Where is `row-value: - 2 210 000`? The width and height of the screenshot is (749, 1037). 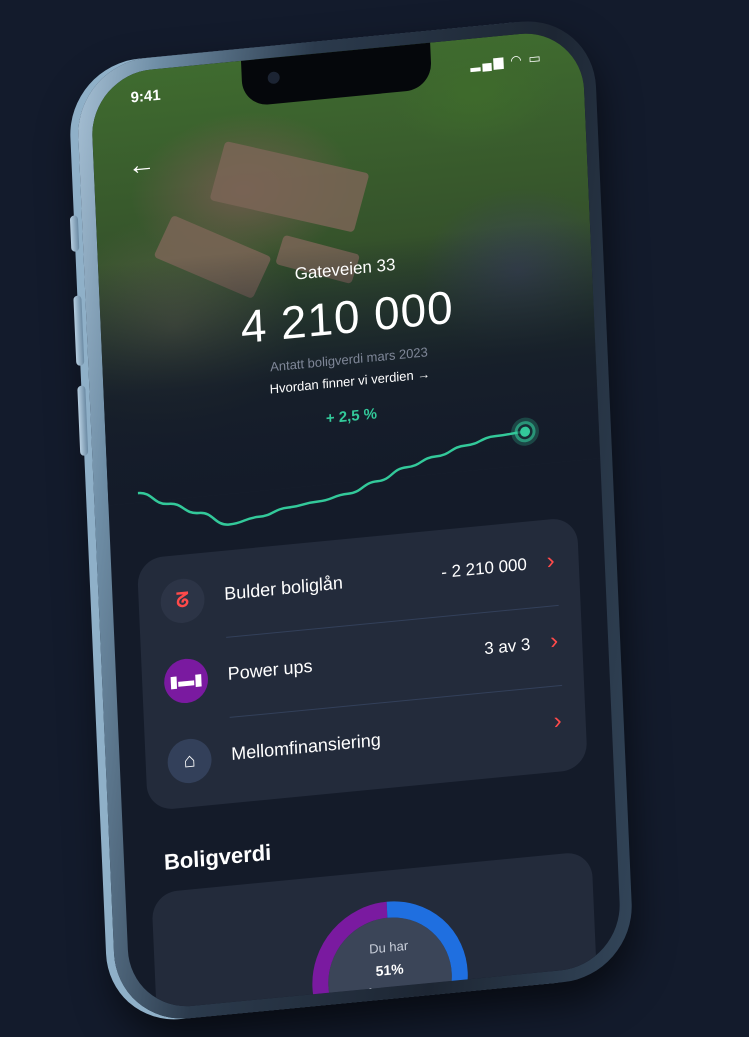 row-value: - 2 210 000 is located at coordinates (484, 568).